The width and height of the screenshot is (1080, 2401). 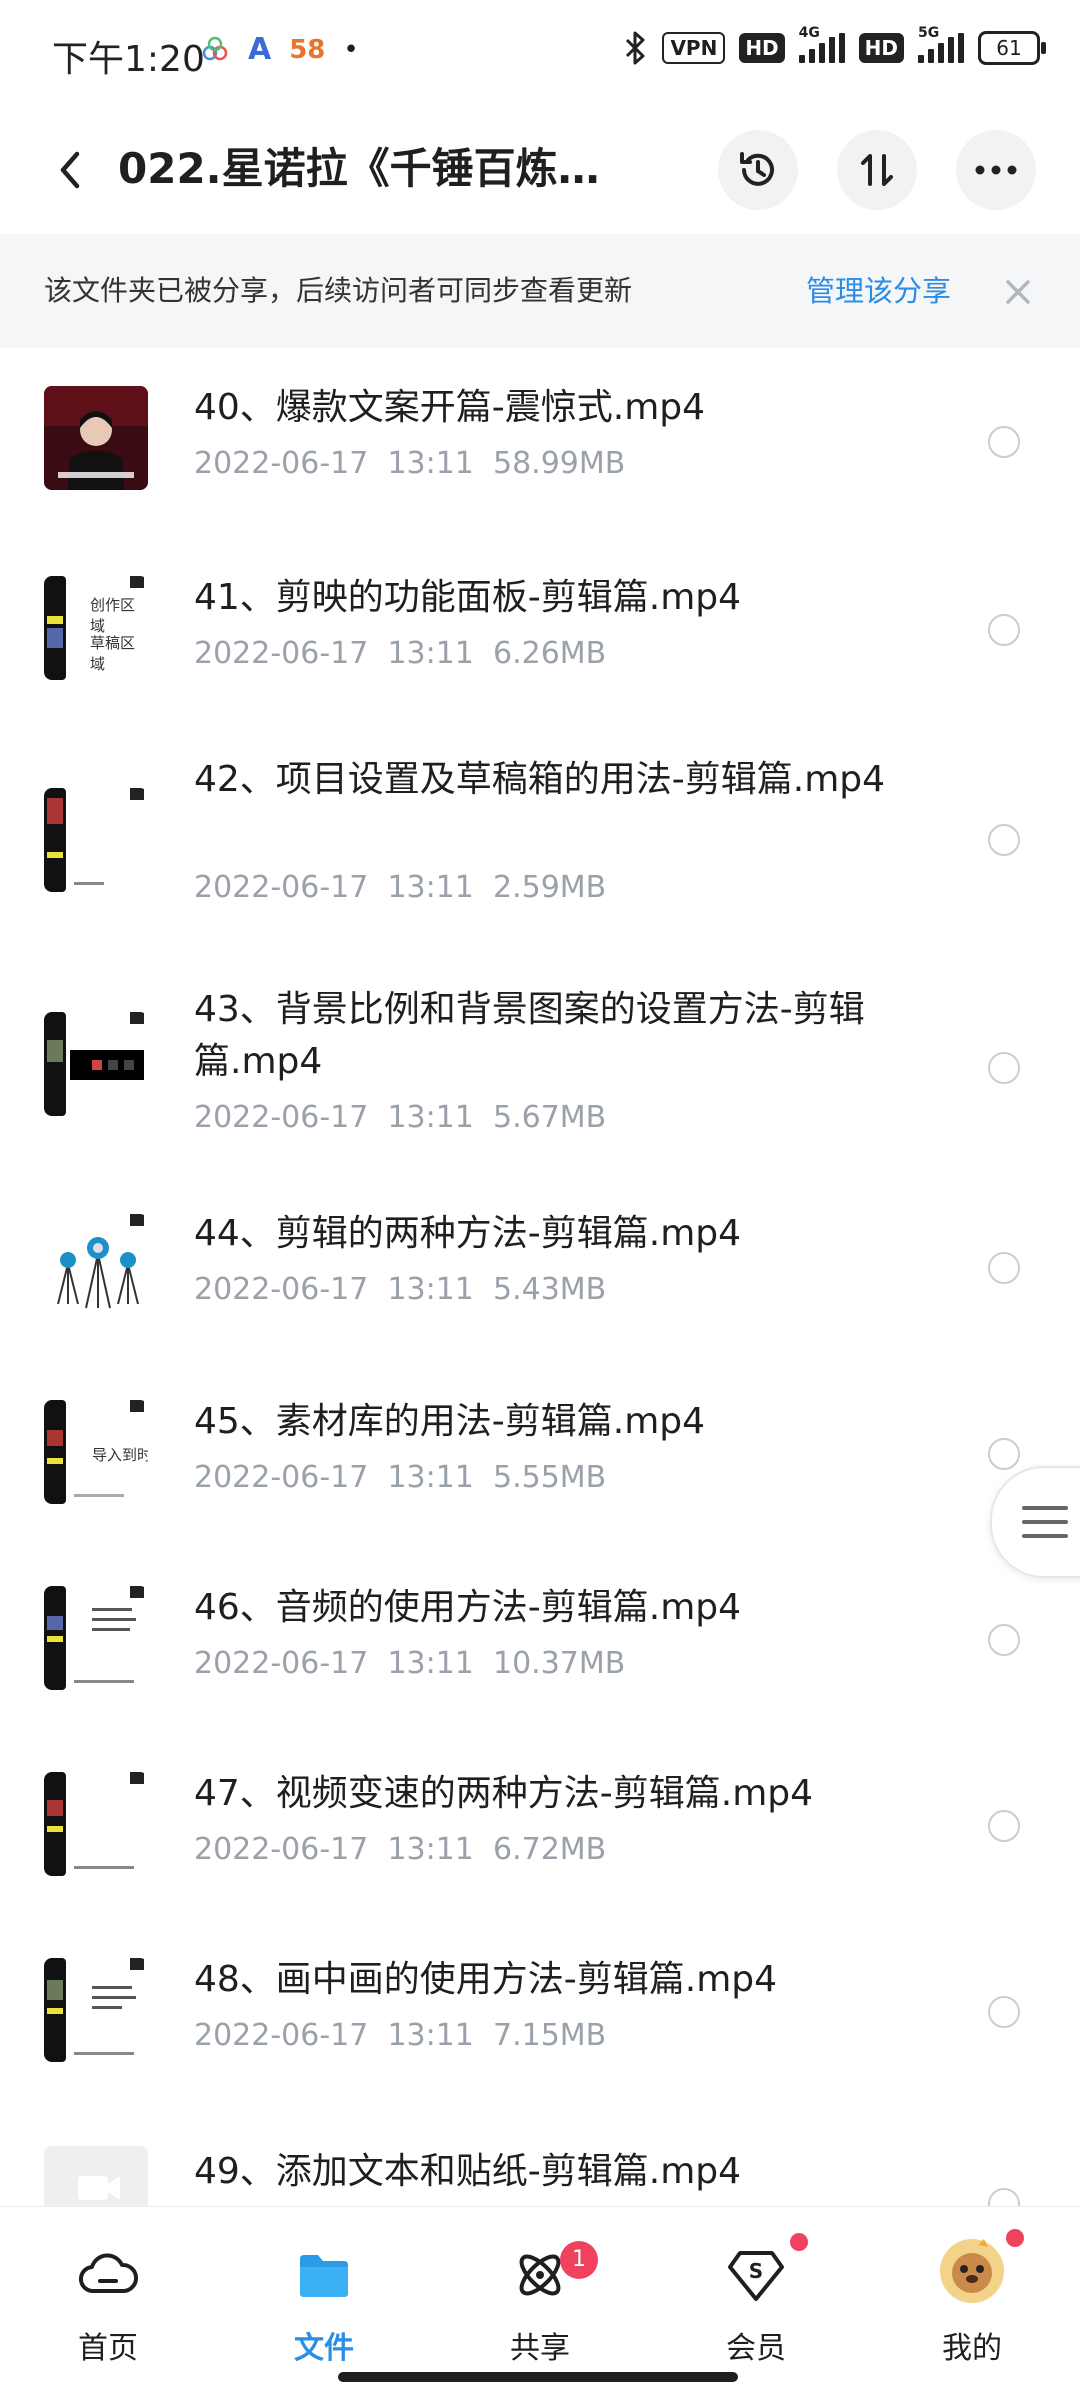 What do you see at coordinates (881, 48) in the screenshot?
I see `hd-icon-2: HD` at bounding box center [881, 48].